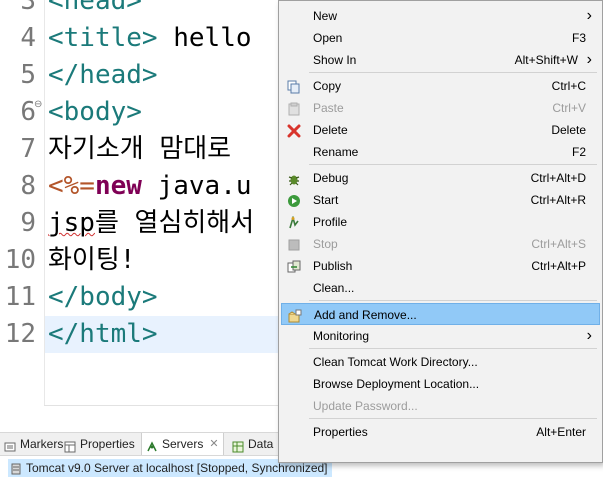  I want to click on tab-label: Markers, so click(42, 444).